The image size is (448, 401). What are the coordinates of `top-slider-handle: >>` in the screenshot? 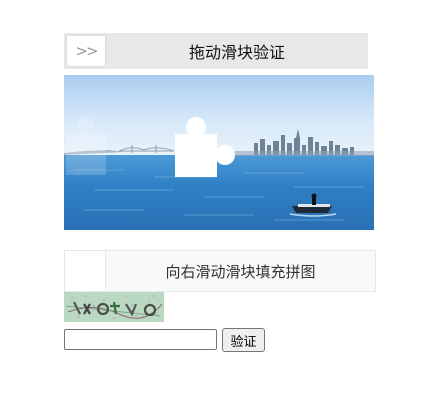 It's located at (86, 51).